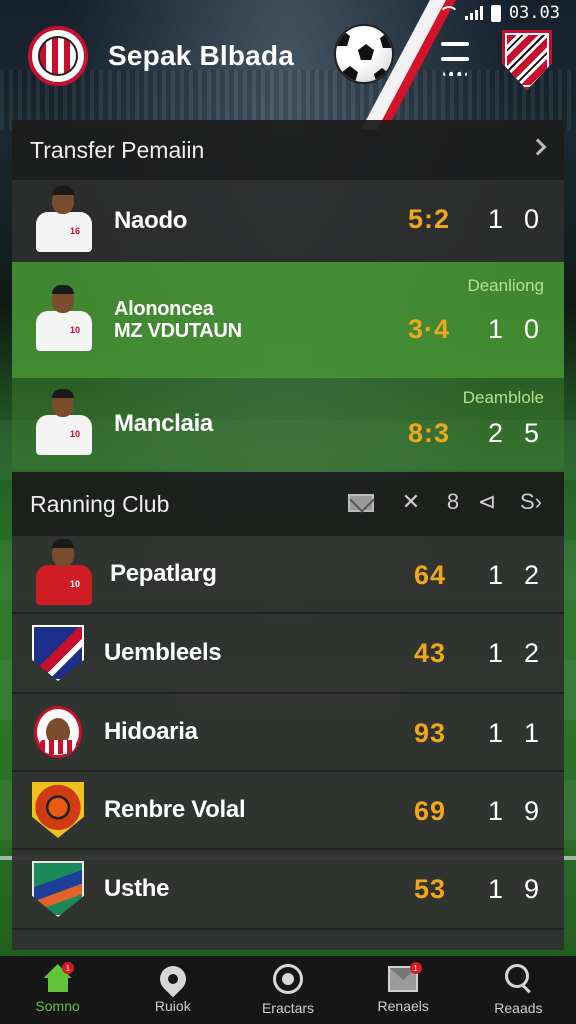 This screenshot has width=576, height=1024. What do you see at coordinates (288, 890) in the screenshot?
I see `club-row: Usthe 53 1 9` at bounding box center [288, 890].